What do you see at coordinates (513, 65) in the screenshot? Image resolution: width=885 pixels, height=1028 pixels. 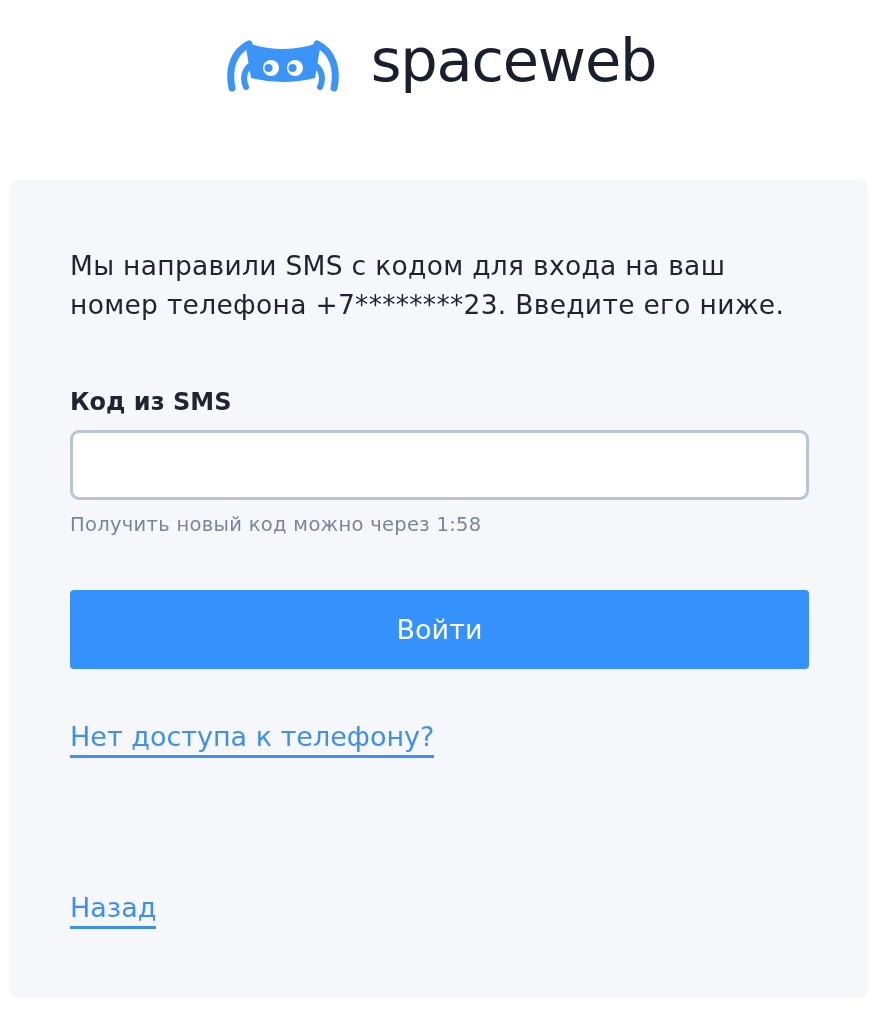 I see `logo-text: spaceweb` at bounding box center [513, 65].